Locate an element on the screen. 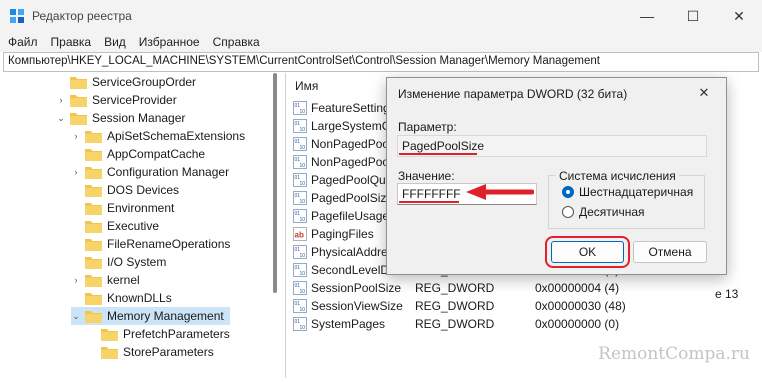  tree-item: › Configuration Manager is located at coordinates (150, 172).